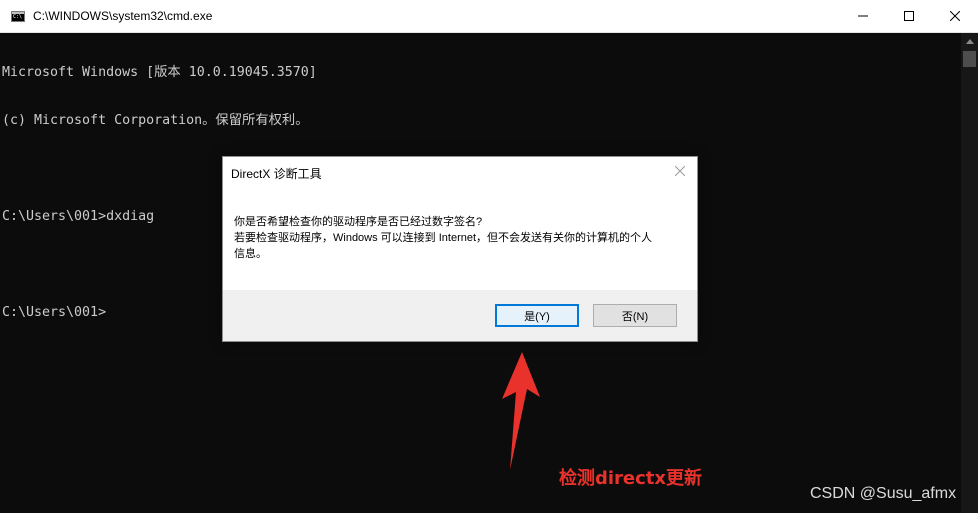 Image resolution: width=978 pixels, height=513 pixels. I want to click on minimize-button, so click(863, 16).